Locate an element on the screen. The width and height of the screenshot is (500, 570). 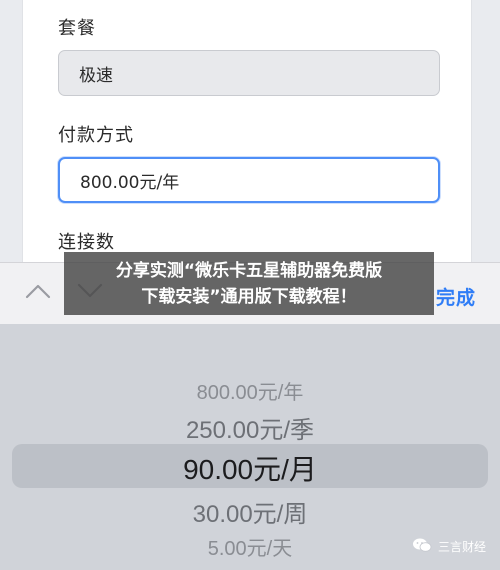
payment-method-label: 付款方式 is located at coordinates (96, 135).